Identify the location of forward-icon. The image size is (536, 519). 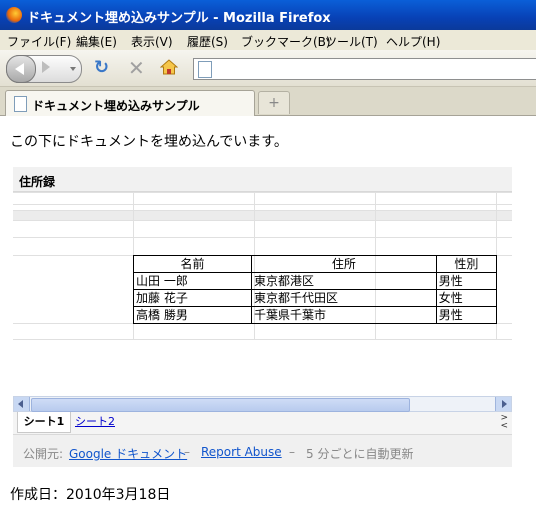
(46, 67).